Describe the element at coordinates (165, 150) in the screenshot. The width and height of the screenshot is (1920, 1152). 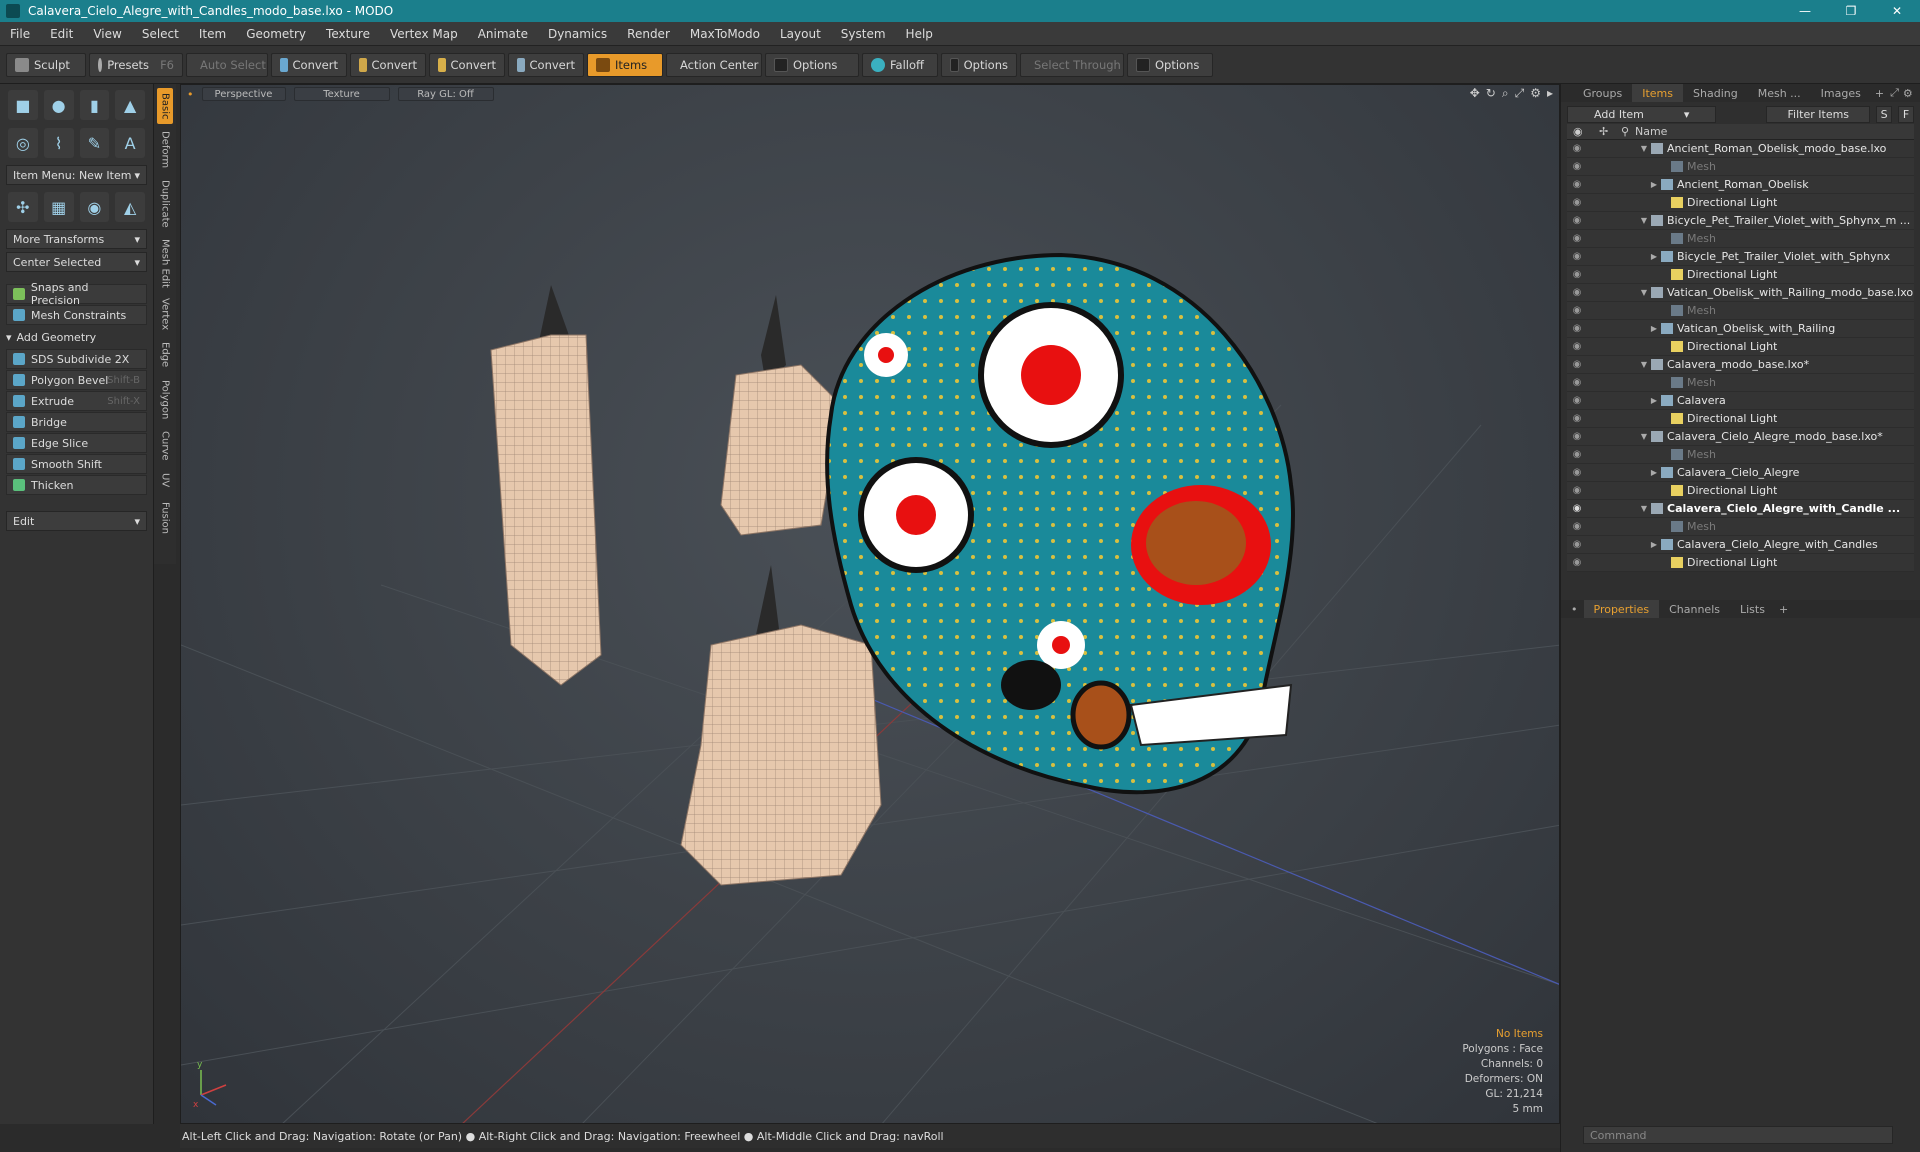
I see `tab-deform: Deform` at that location.